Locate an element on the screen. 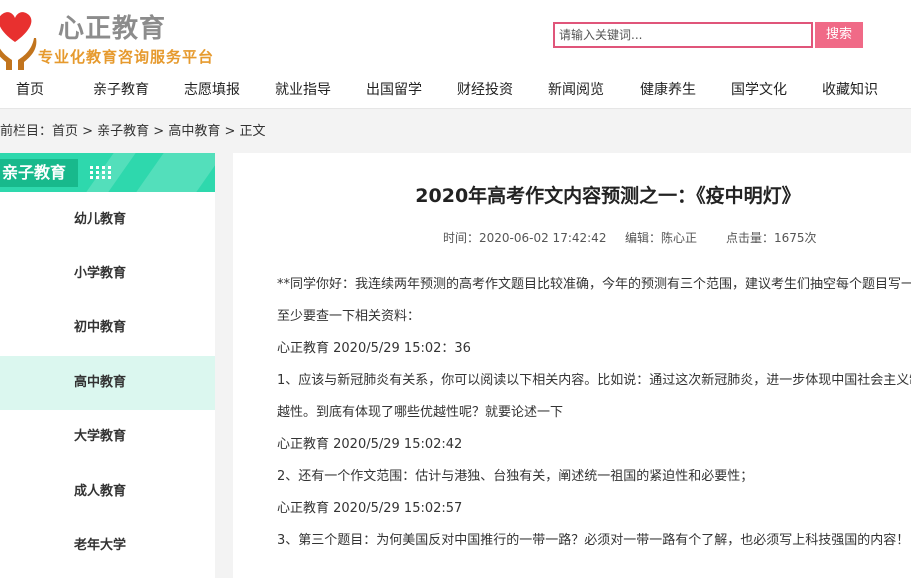  sidebar-item-label: 高中教育 is located at coordinates (100, 382).